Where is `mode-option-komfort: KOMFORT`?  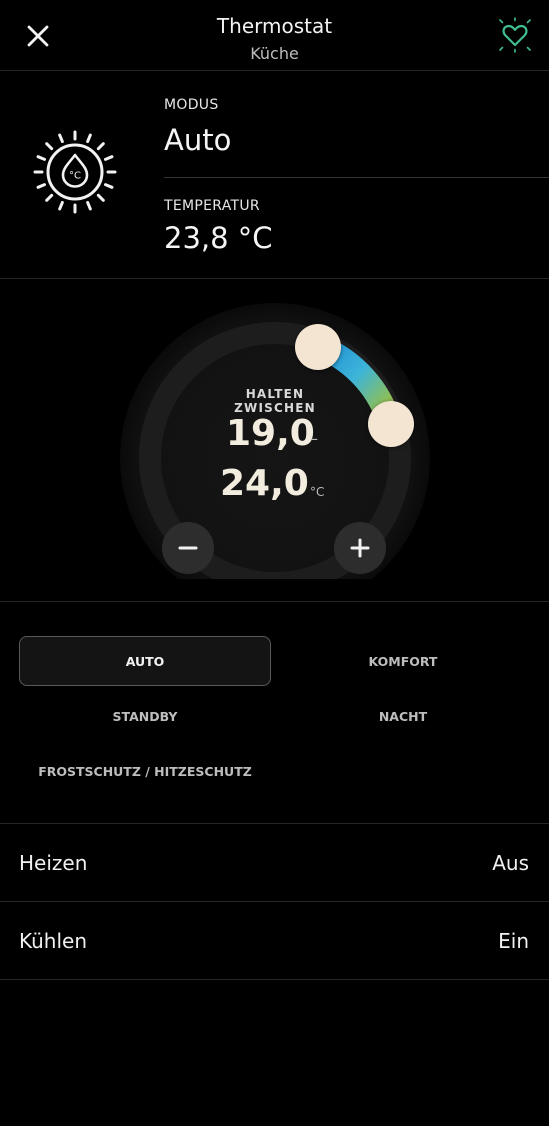
mode-option-komfort: KOMFORT is located at coordinates (403, 661).